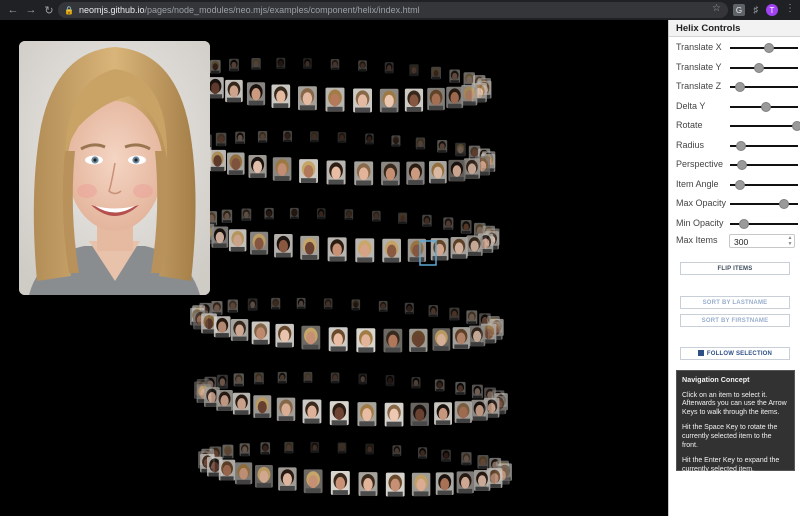  Describe the element at coordinates (700, 352) in the screenshot. I see `checkbox-icon` at that location.